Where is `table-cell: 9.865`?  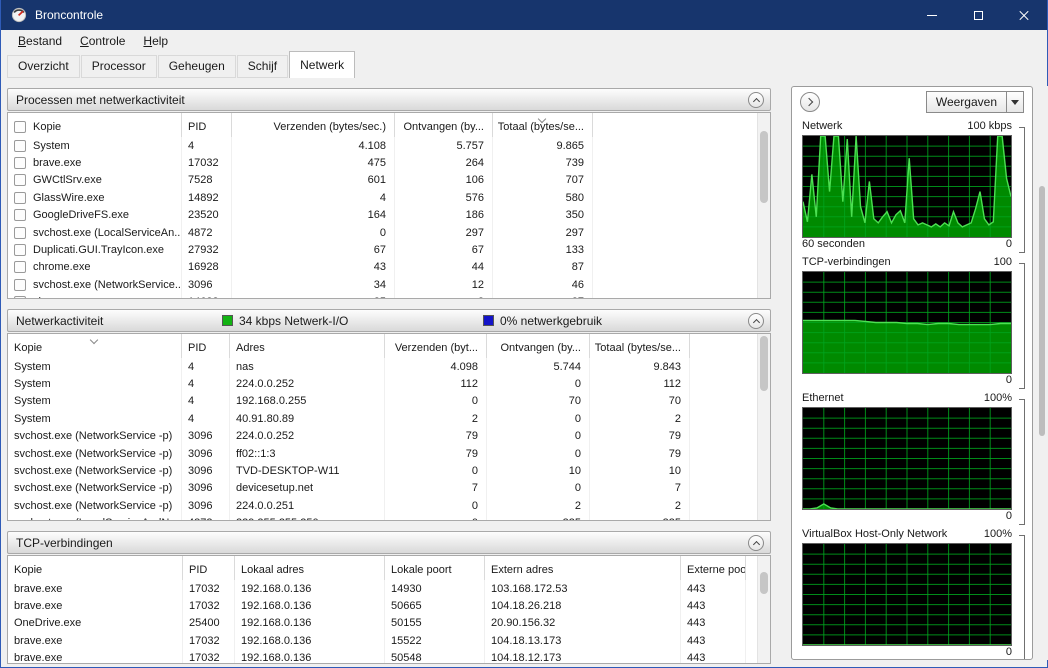 table-cell: 9.865 is located at coordinates (543, 146).